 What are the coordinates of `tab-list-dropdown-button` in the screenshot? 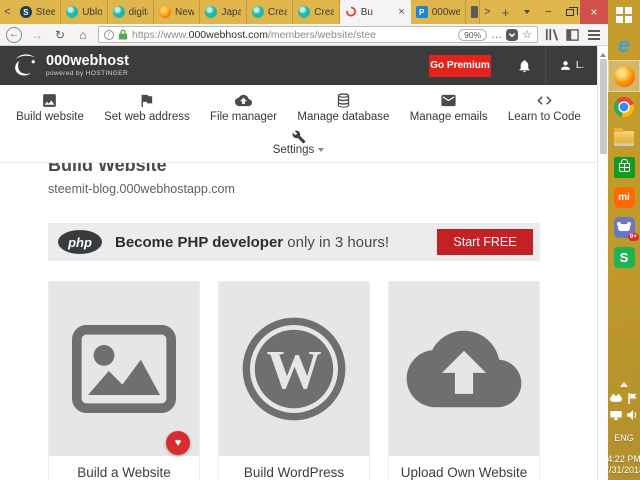 It's located at (527, 12).